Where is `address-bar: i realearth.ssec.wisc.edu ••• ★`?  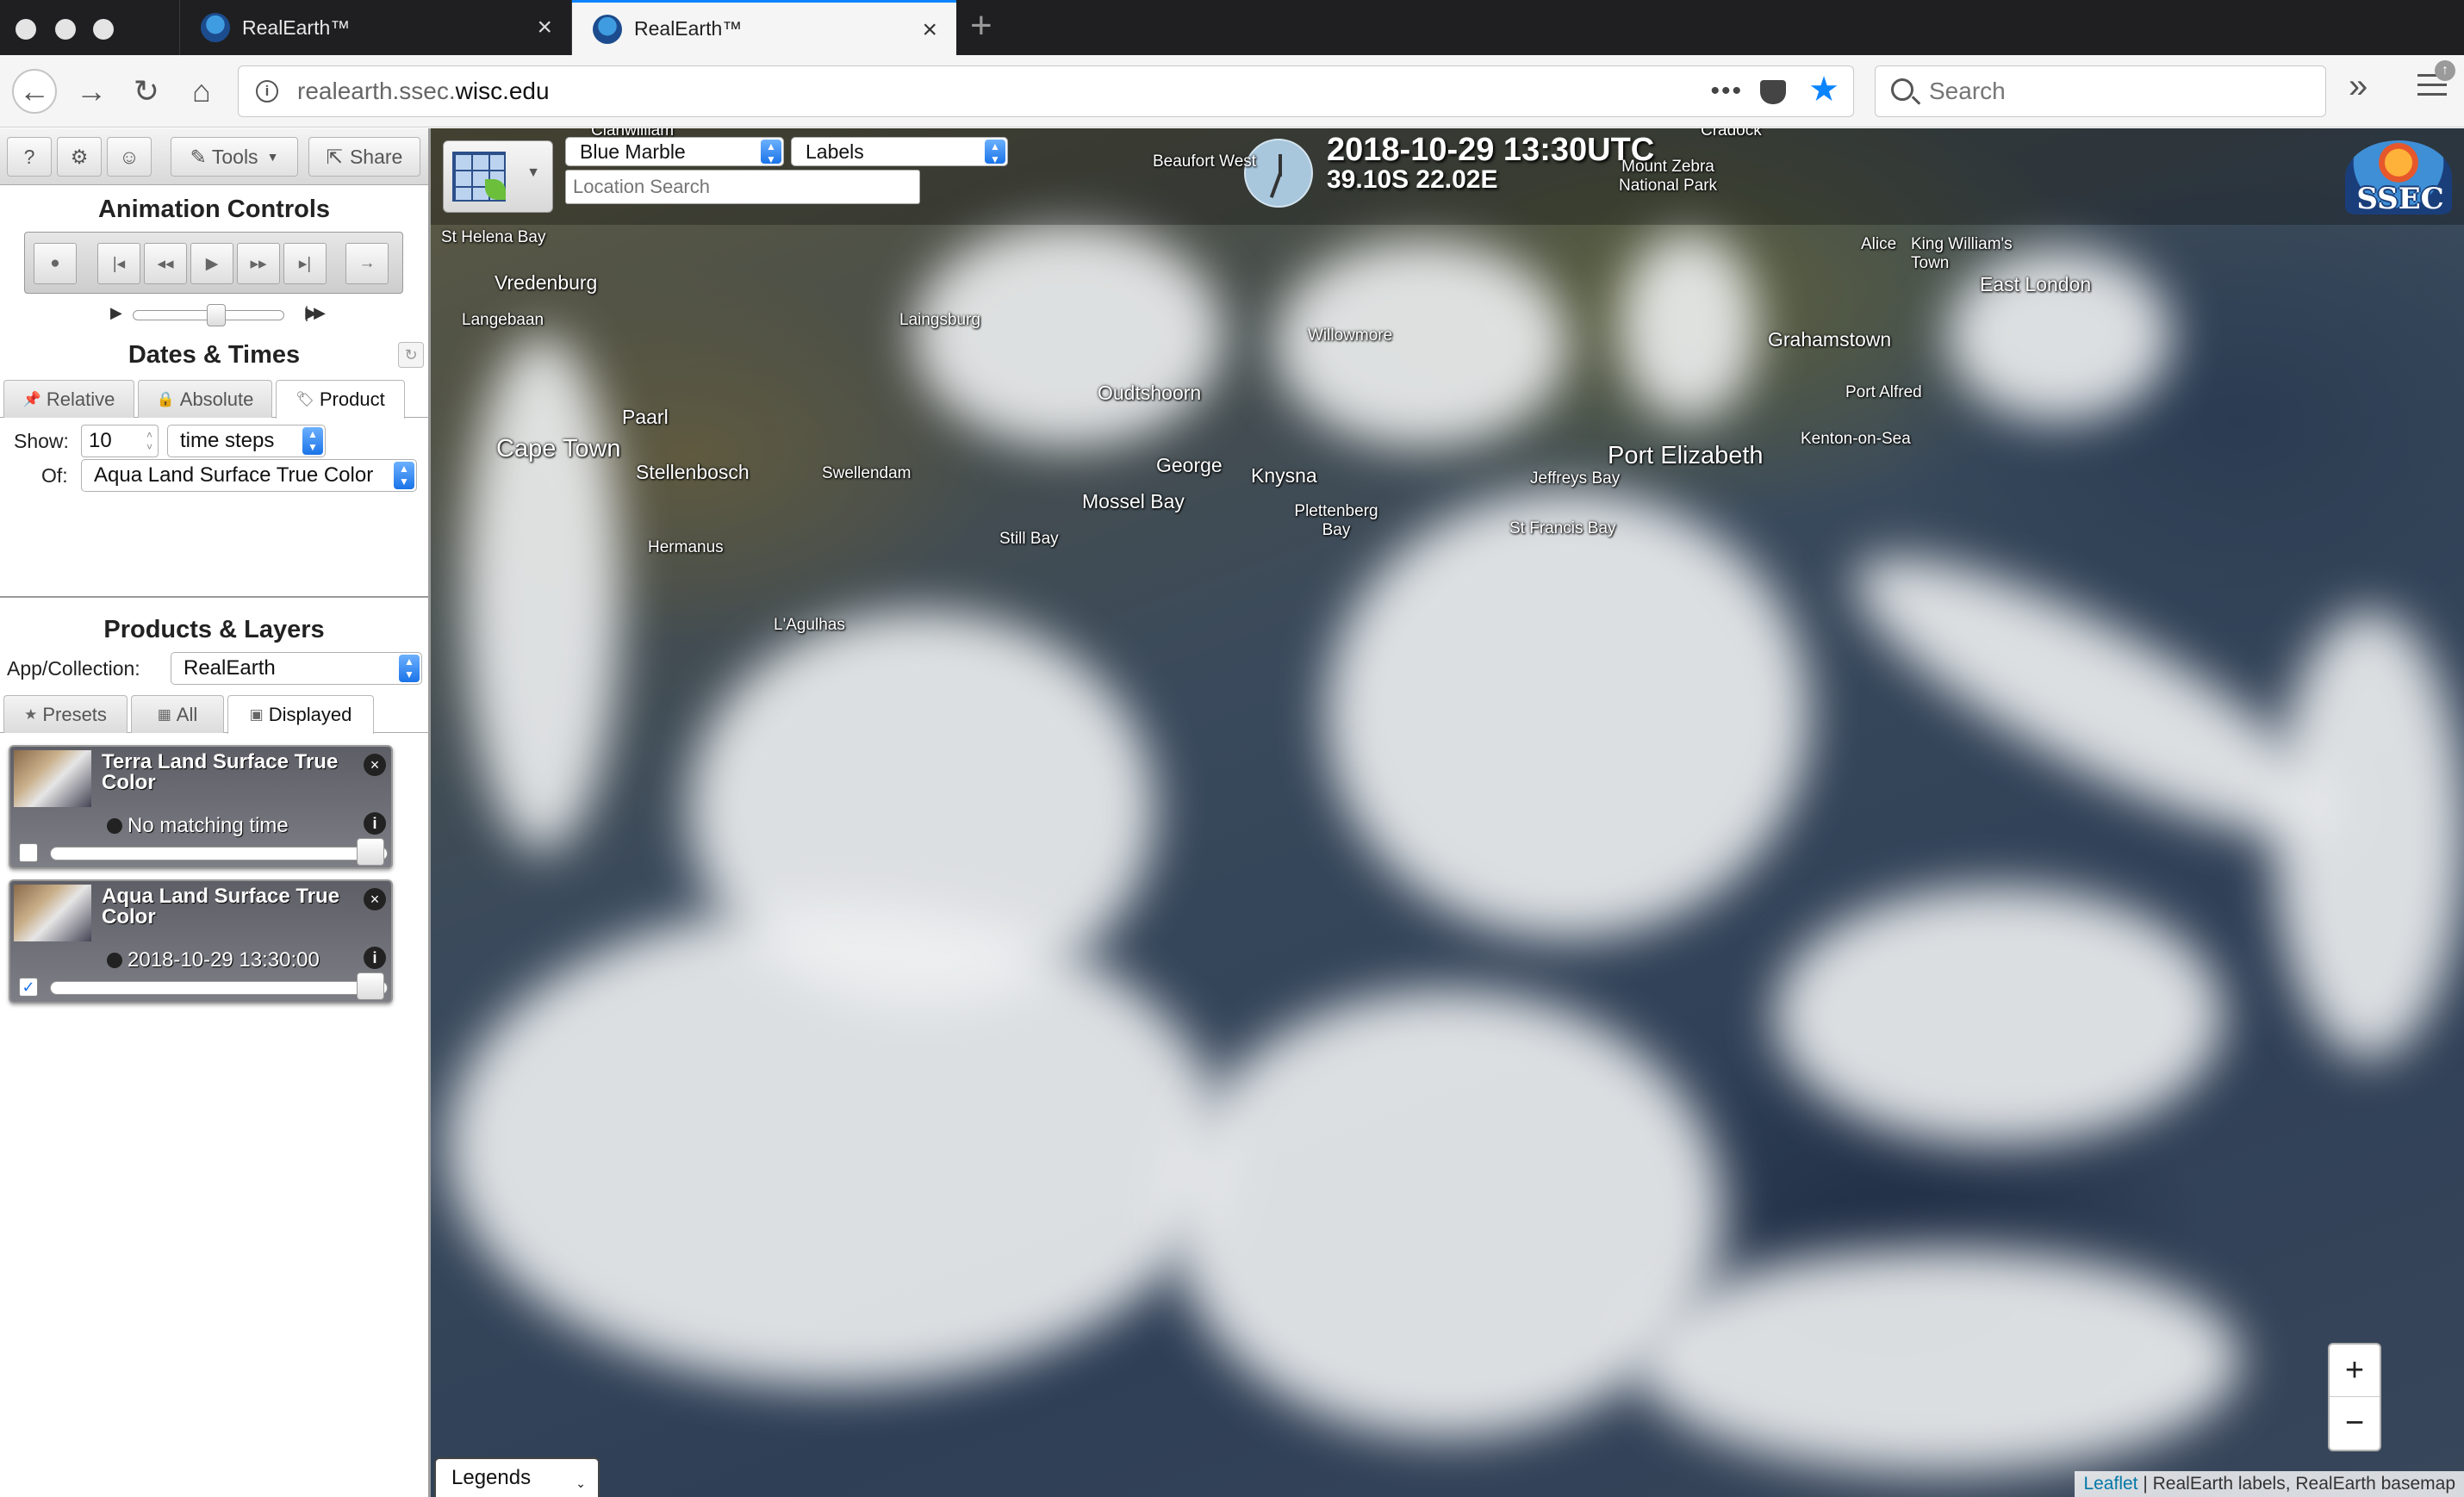 address-bar: i realearth.ssec.wisc.edu ••• ★ is located at coordinates (1046, 91).